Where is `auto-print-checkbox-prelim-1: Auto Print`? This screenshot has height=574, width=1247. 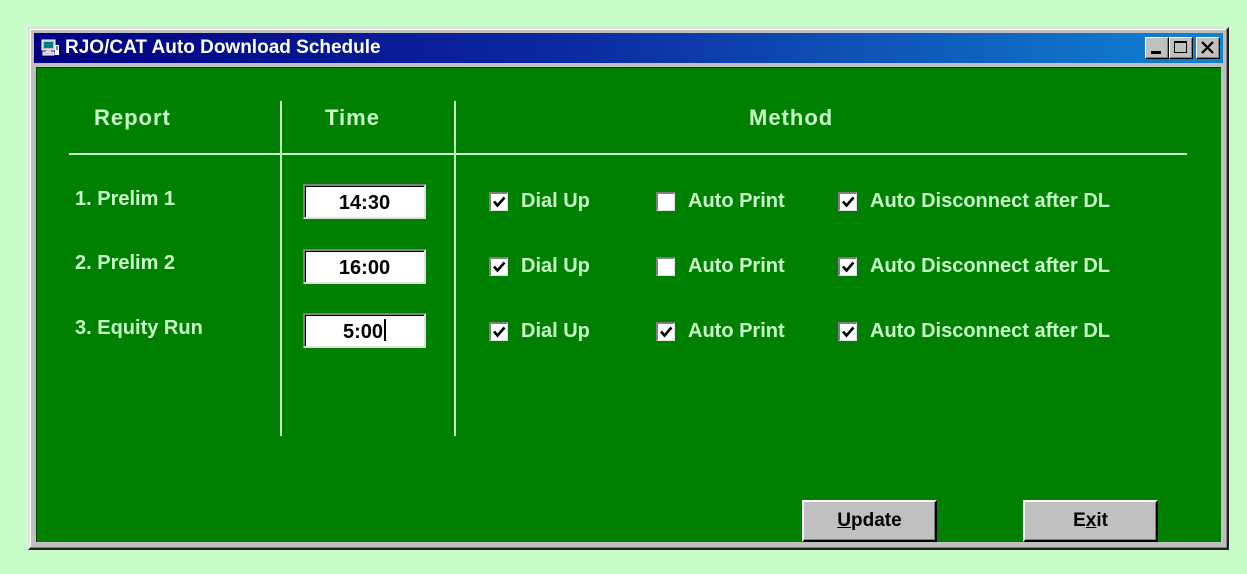 auto-print-checkbox-prelim-1: Auto Print is located at coordinates (720, 201).